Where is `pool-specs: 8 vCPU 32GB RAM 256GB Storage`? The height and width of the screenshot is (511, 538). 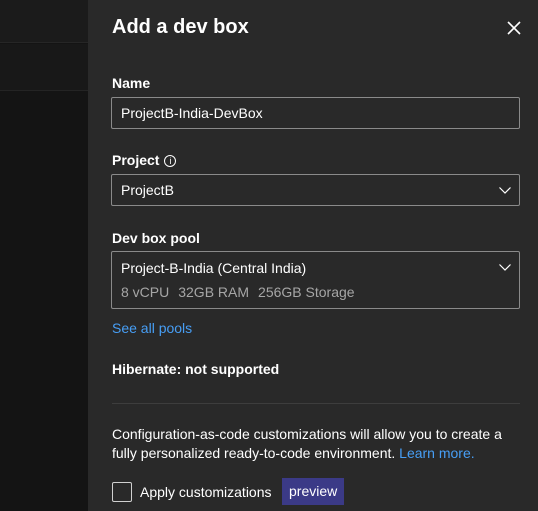
pool-specs: 8 vCPU 32GB RAM 256GB Storage is located at coordinates (315, 292).